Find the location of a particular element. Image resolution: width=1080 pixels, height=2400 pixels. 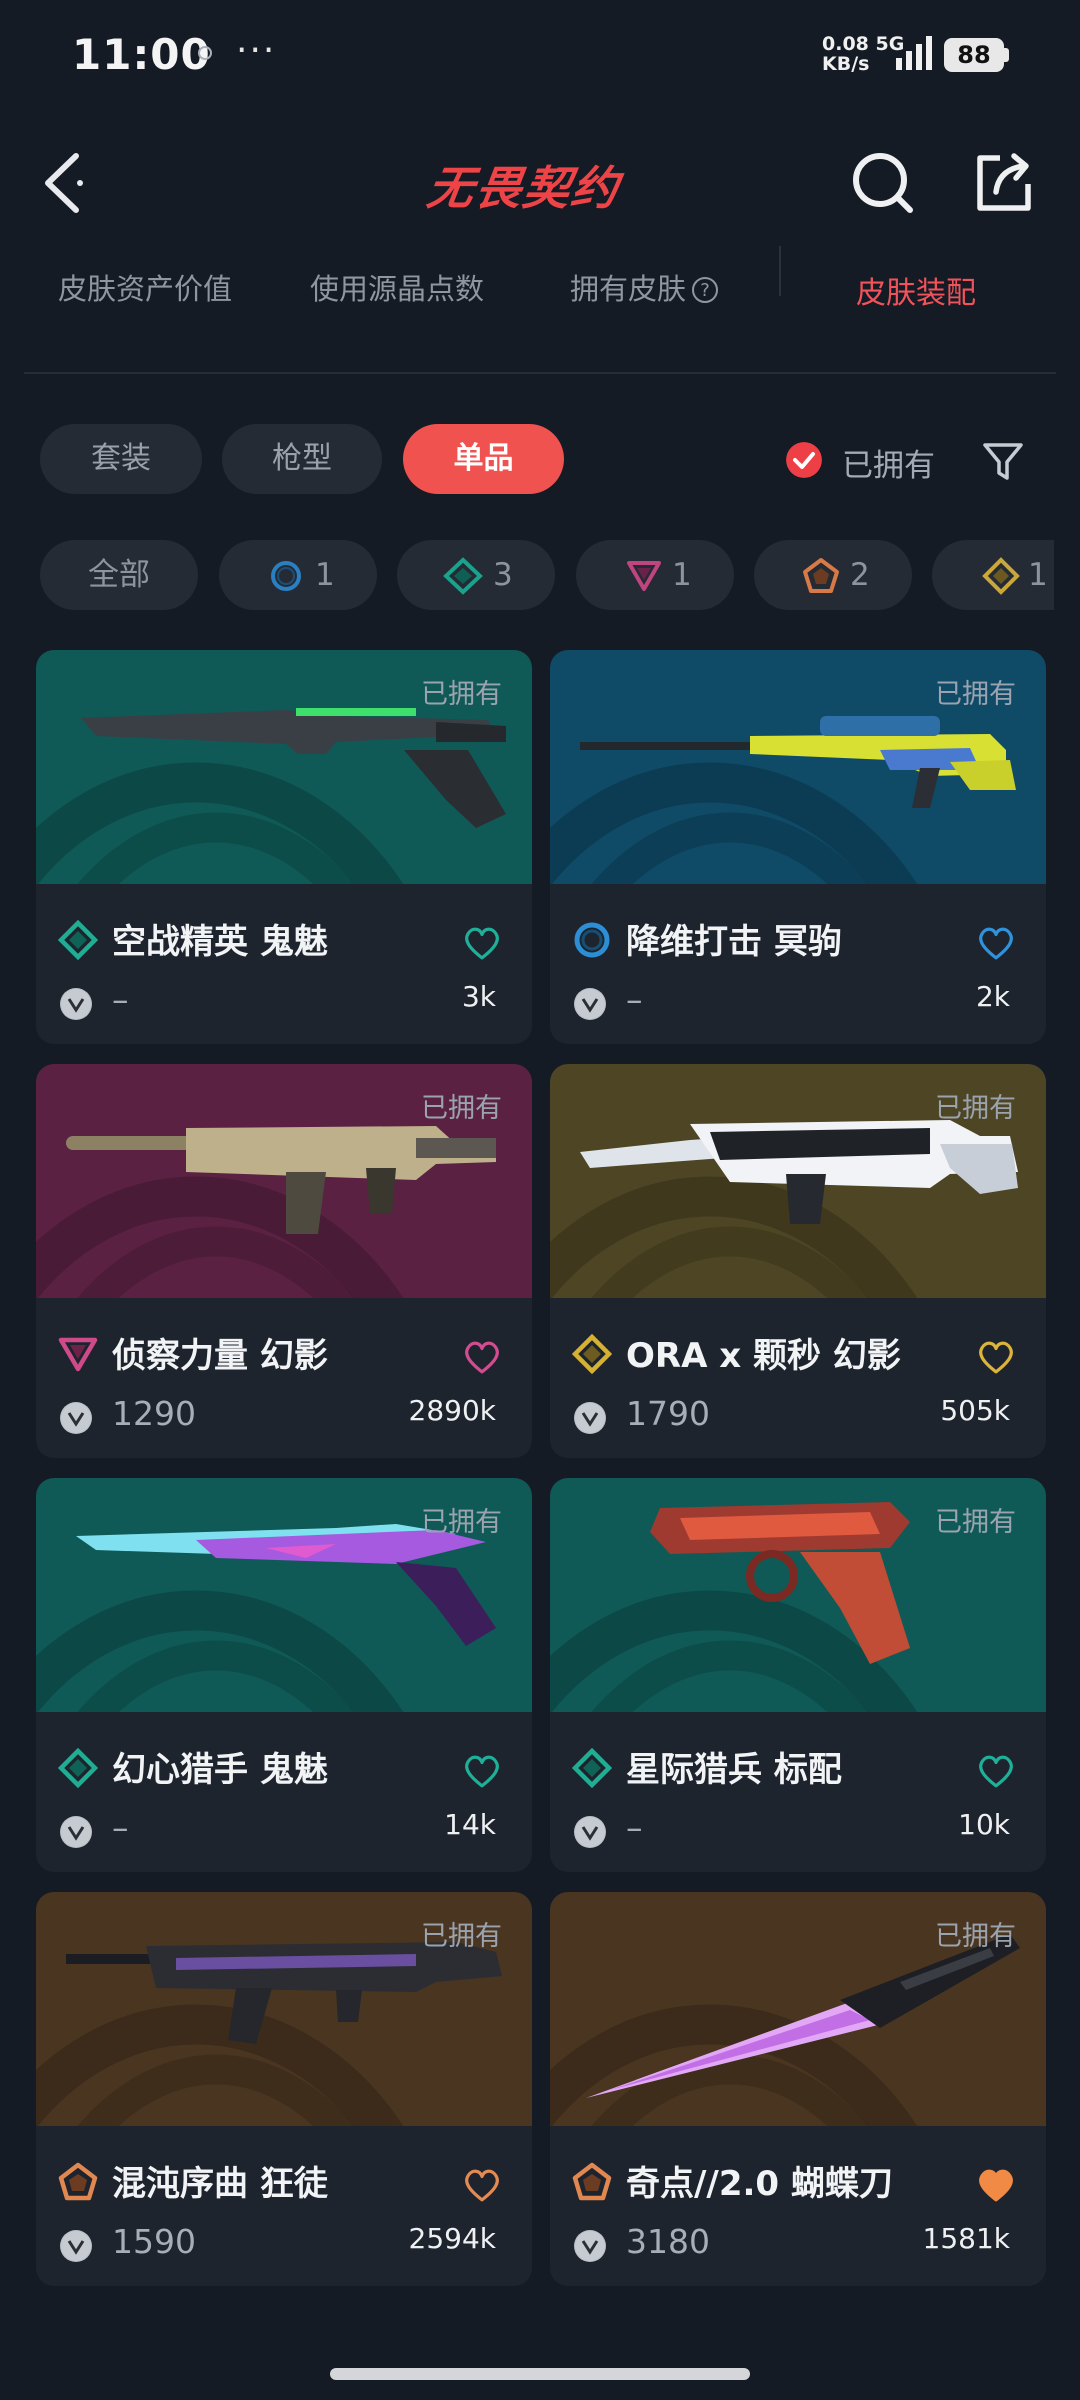

tab-owned-skins: 拥有皮肤? is located at coordinates (644, 287).